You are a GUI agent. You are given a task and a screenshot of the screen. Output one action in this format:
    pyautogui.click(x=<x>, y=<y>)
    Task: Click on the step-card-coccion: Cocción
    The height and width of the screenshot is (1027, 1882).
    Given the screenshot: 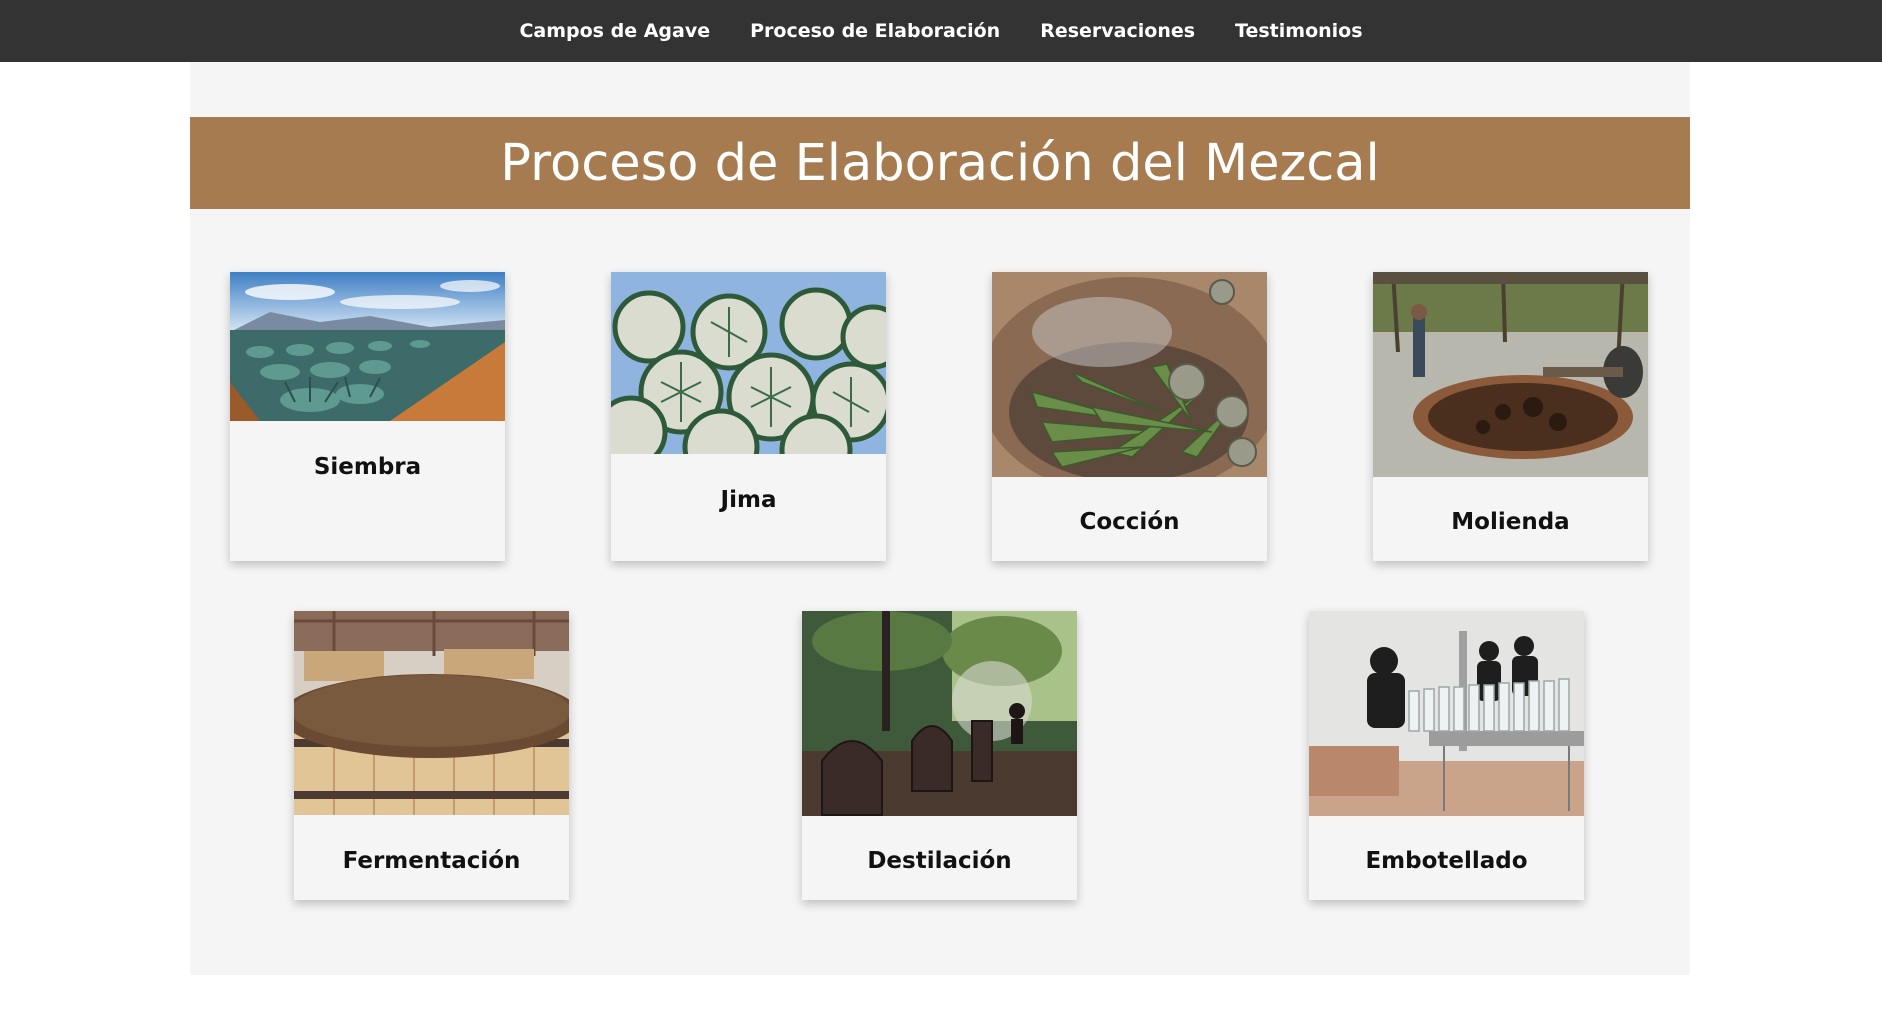 What is the action you would take?
    pyautogui.click(x=1129, y=416)
    